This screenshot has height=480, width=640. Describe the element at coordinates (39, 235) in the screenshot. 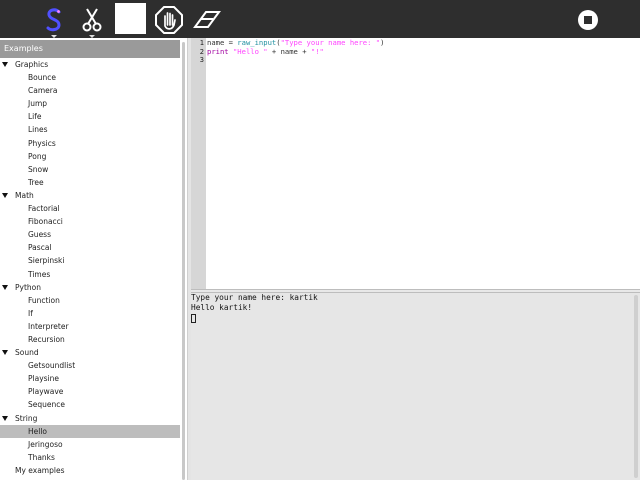

I see `tree-item-label: Guess` at that location.